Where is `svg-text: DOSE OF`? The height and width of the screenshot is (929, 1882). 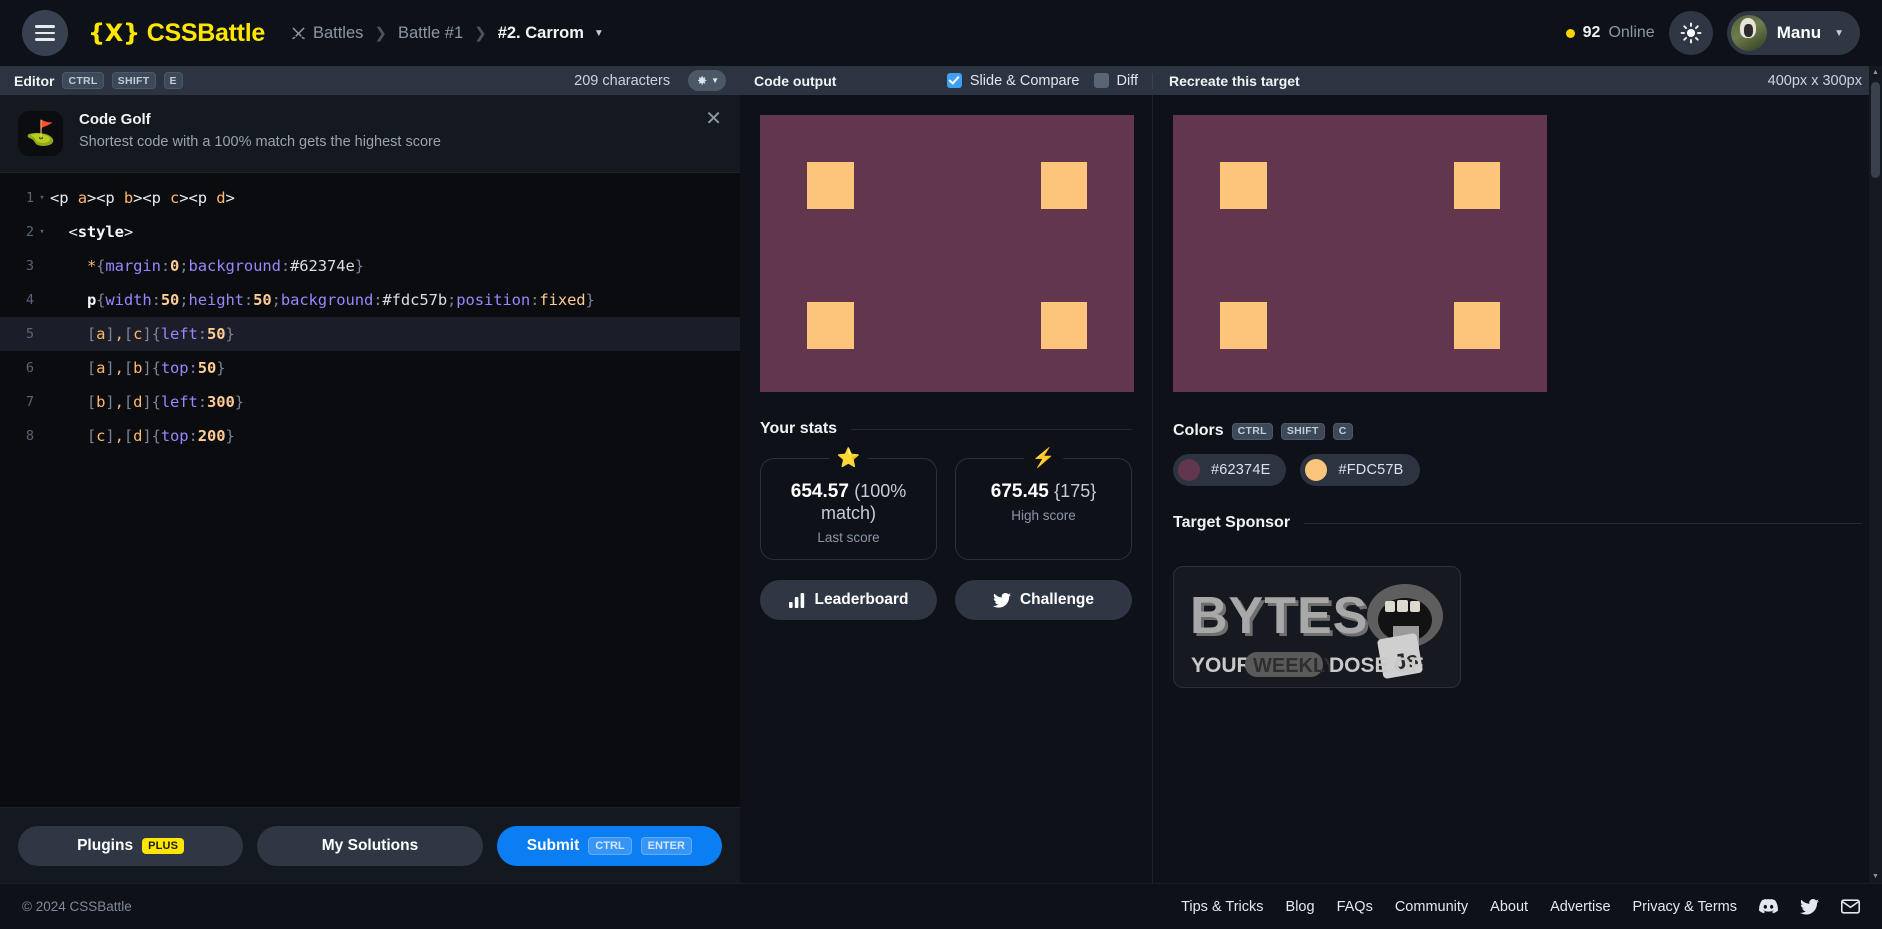
svg-text: DOSE OF is located at coordinates (1376, 665).